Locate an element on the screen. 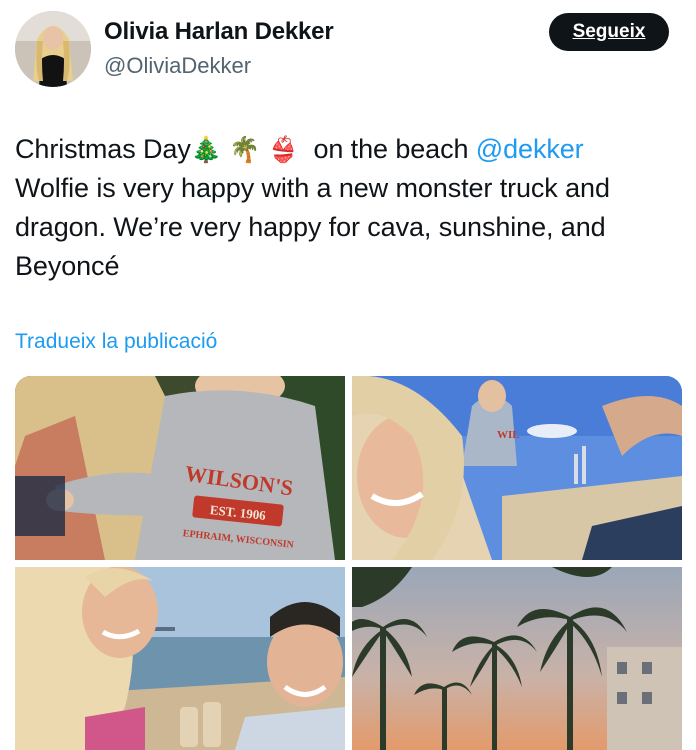 The image size is (696, 750). photo-beach-selfie: WIL is located at coordinates (517, 468).